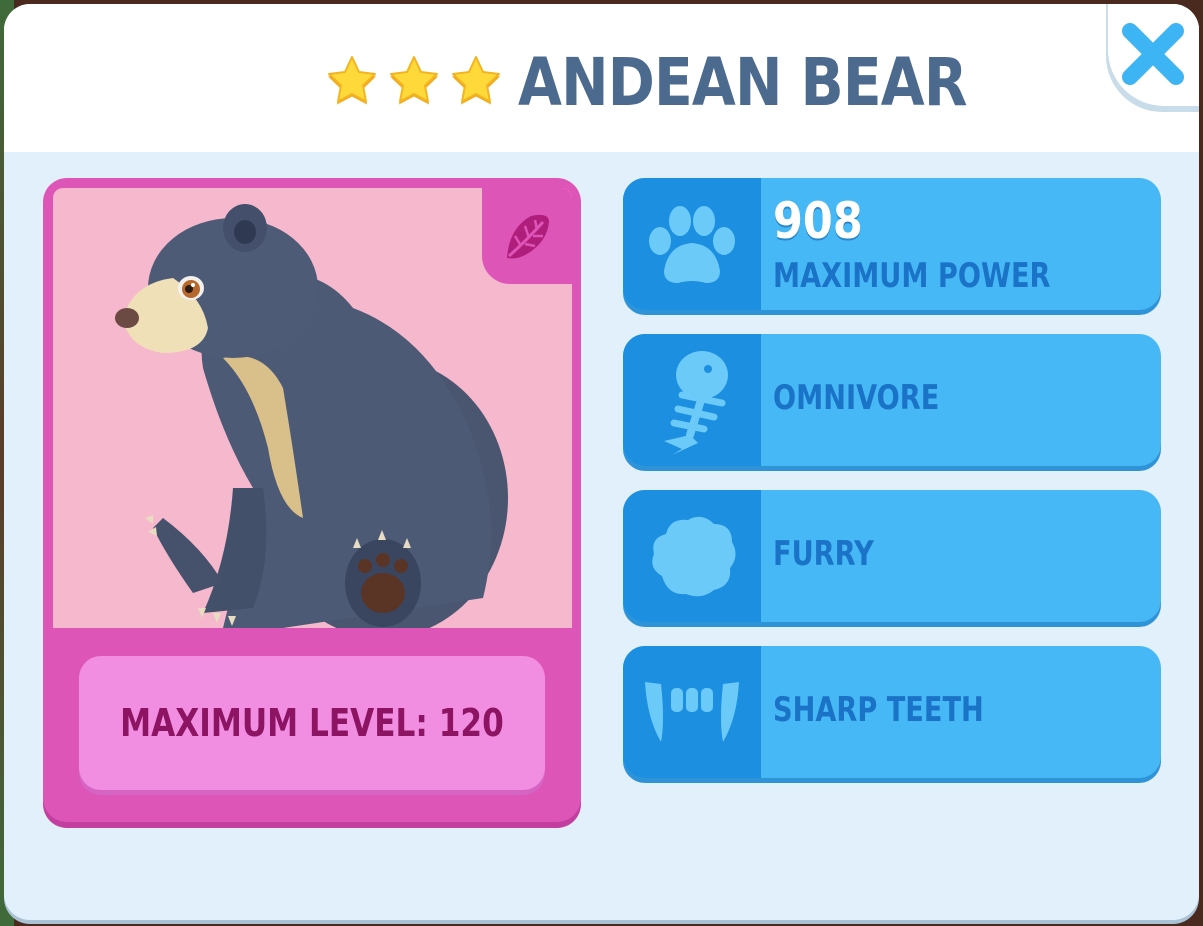 Image resolution: width=1203 pixels, height=926 pixels. I want to click on stat-row-power: 908 MAXIMUM POWER, so click(892, 244).